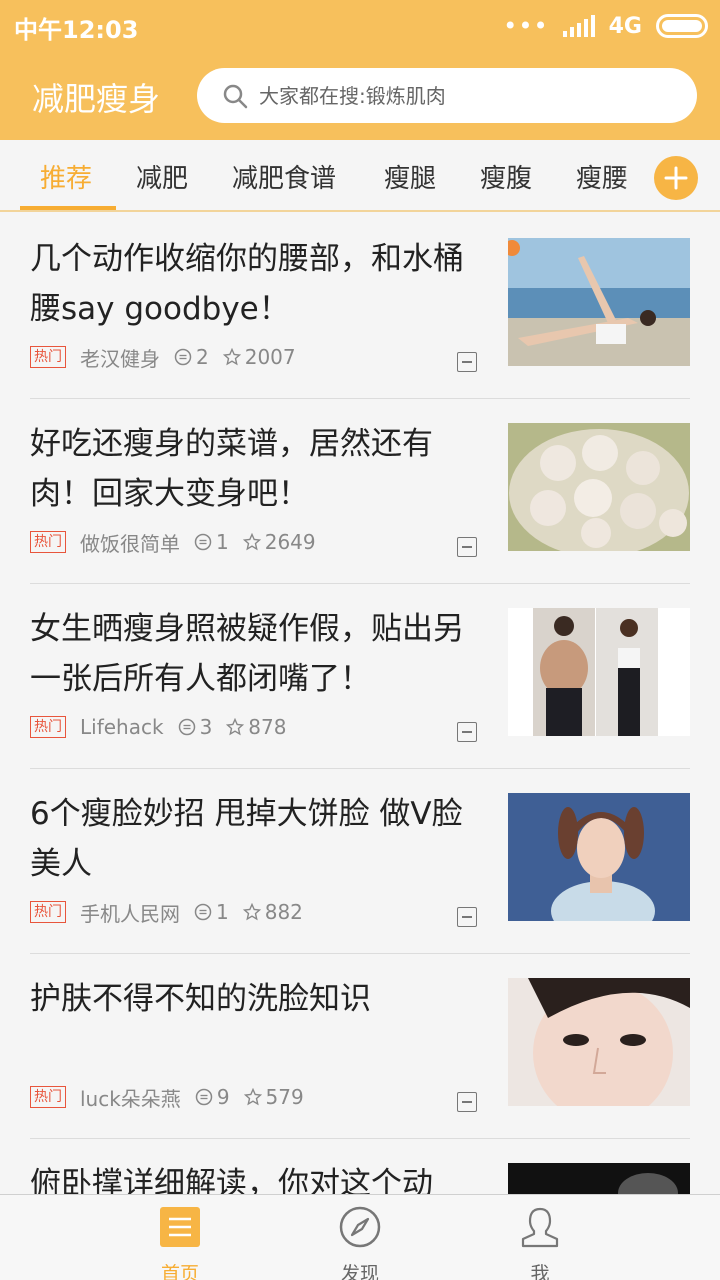 This screenshot has height=1280, width=720. What do you see at coordinates (360, 1046) in the screenshot?
I see `article-item: 护肤不得不知的洗脸知识 热门 luck朵朵燕 9 579` at bounding box center [360, 1046].